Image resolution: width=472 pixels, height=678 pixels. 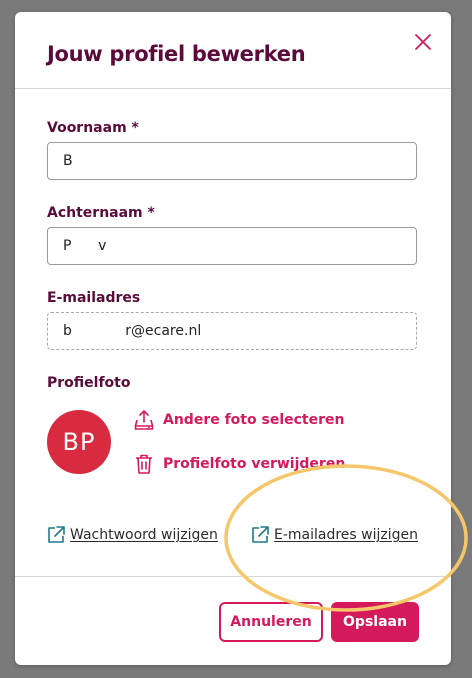 What do you see at coordinates (232, 161) in the screenshot?
I see `first-name-input` at bounding box center [232, 161].